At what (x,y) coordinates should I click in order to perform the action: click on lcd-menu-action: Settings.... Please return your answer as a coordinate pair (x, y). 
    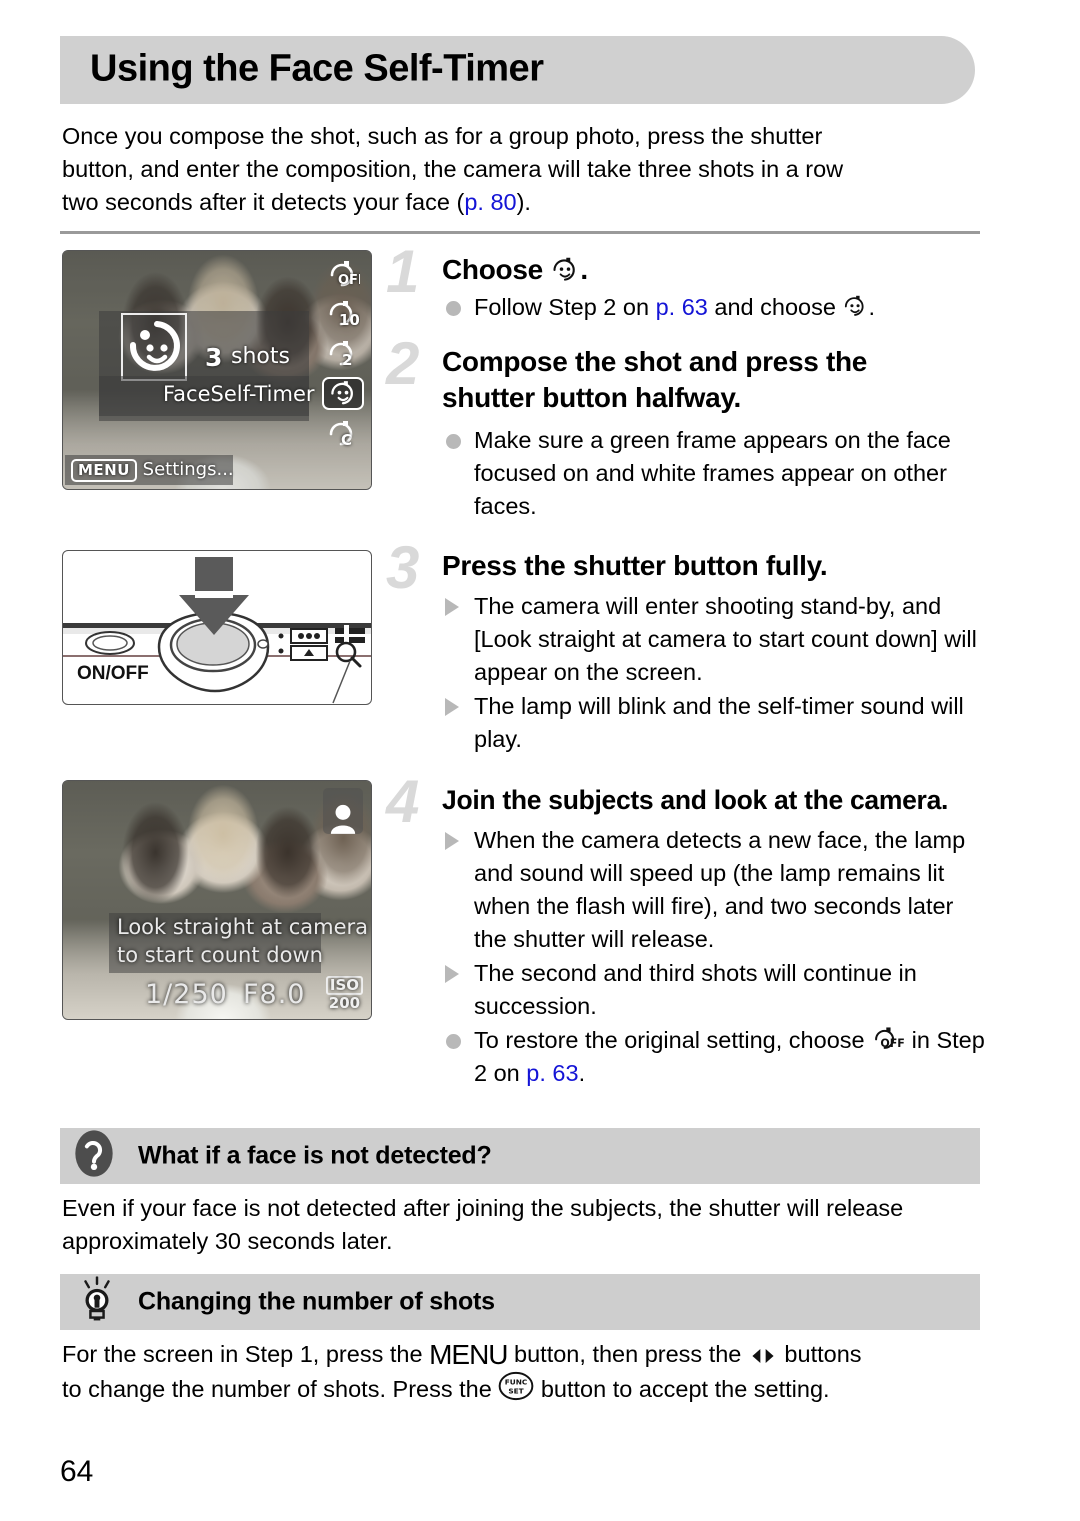
    Looking at the image, I should click on (188, 469).